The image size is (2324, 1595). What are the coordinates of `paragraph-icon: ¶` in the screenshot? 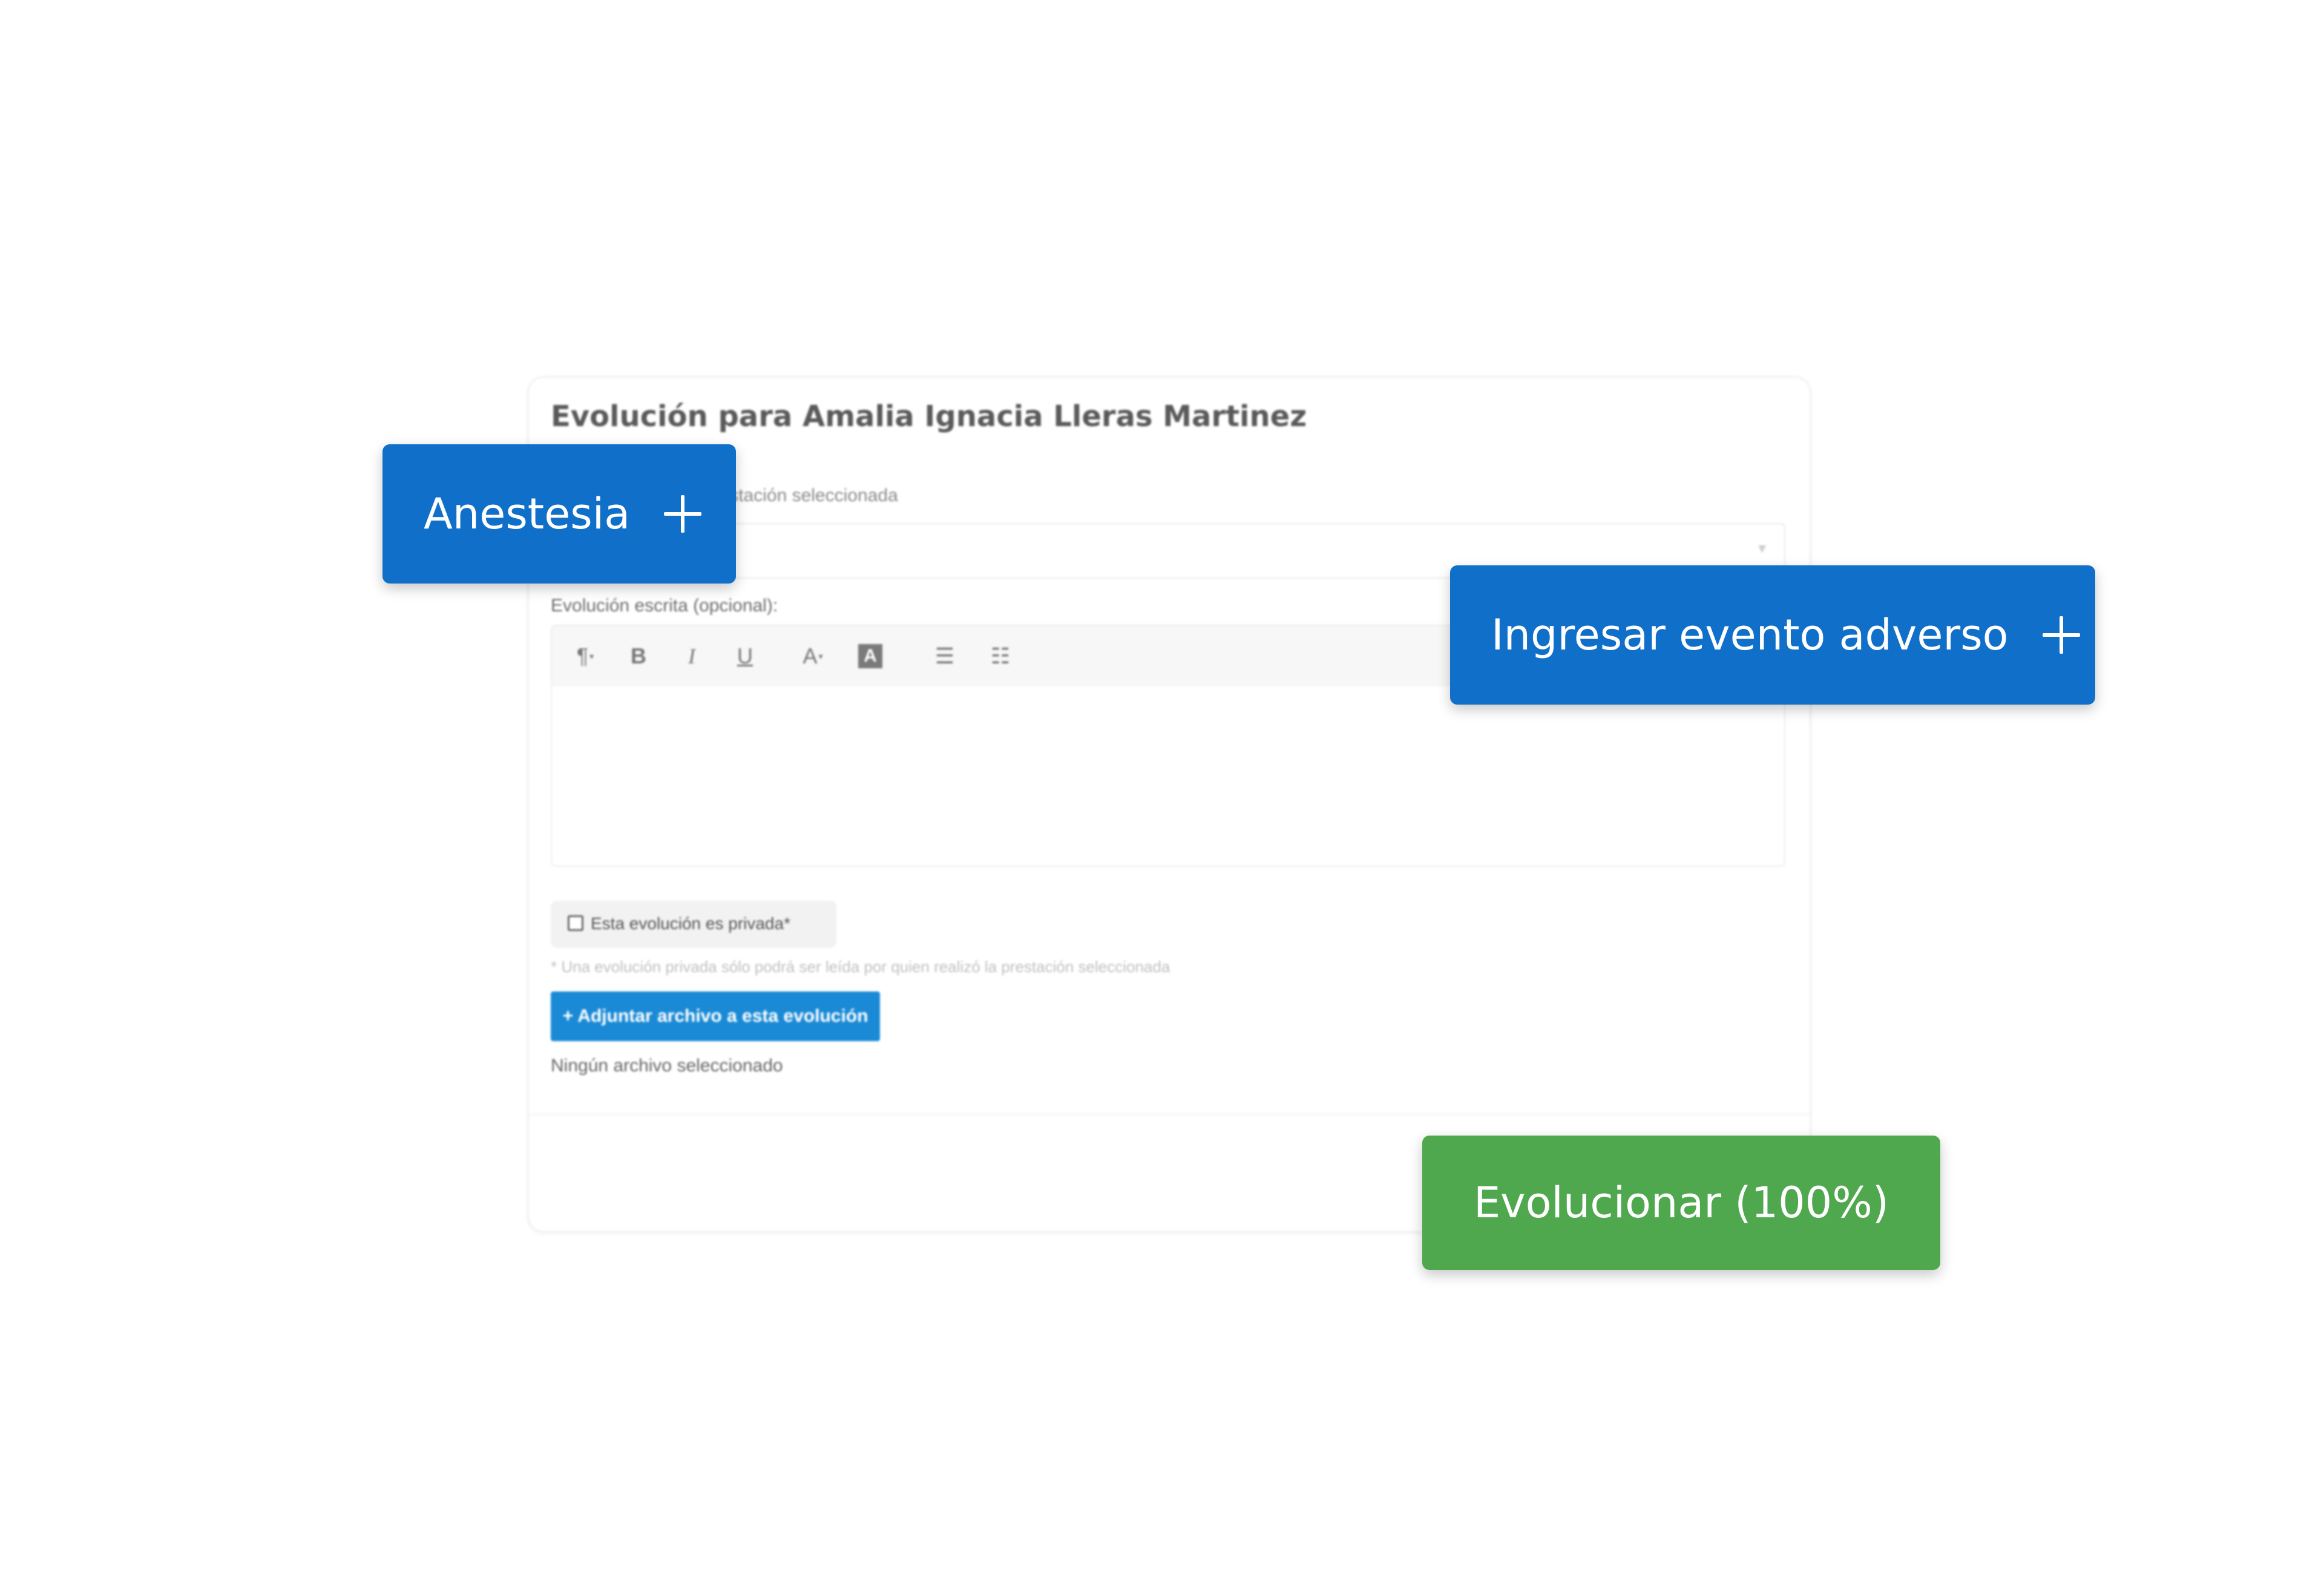 It's located at (582, 655).